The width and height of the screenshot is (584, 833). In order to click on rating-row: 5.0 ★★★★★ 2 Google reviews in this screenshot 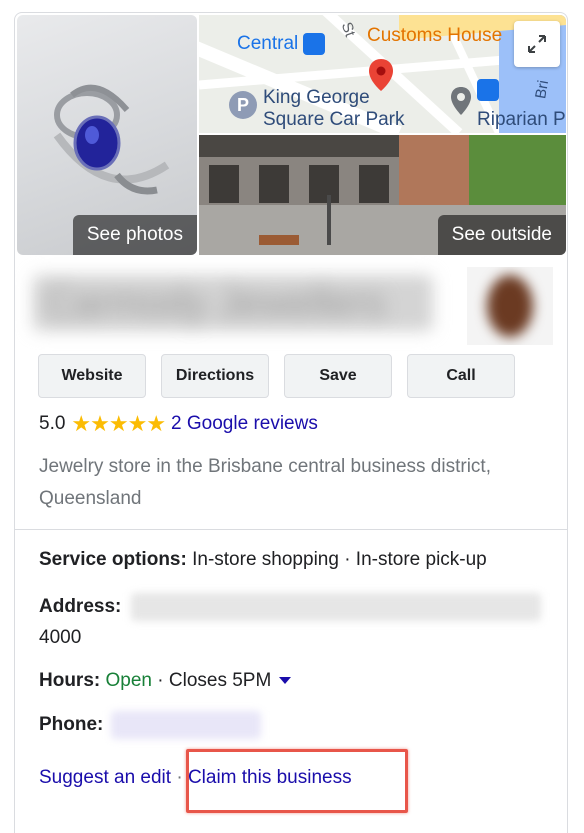, I will do `click(178, 424)`.